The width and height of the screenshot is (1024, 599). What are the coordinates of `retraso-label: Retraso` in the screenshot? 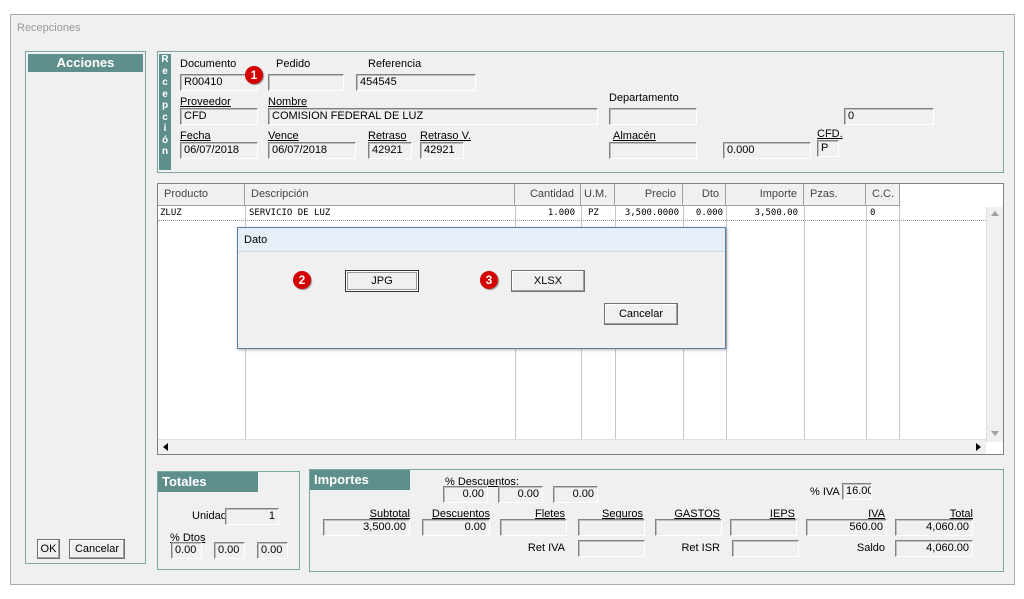 It's located at (387, 136).